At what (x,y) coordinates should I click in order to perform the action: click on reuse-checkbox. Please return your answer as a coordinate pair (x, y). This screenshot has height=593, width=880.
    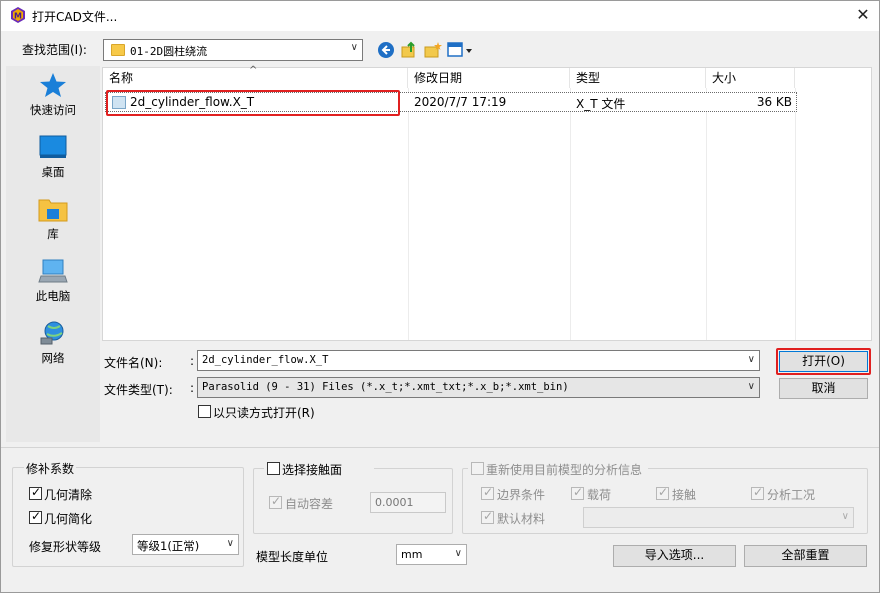
    Looking at the image, I should click on (477, 468).